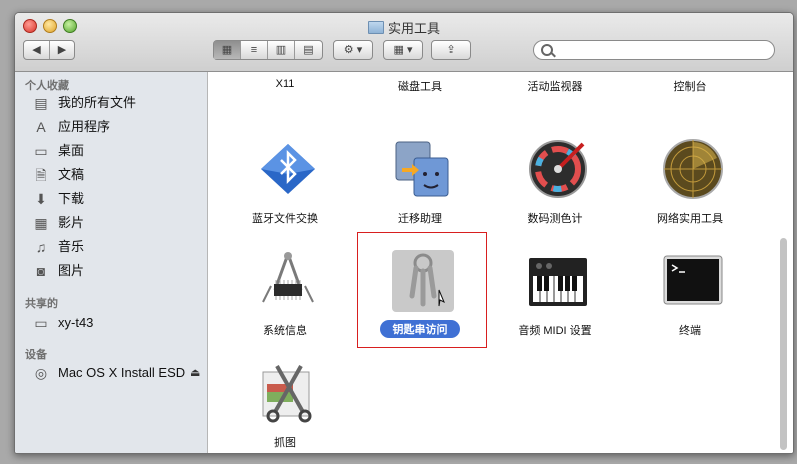 The width and height of the screenshot is (797, 464). I want to click on toolbar: 实用工具 ◀ ▶ ▦ ≡ ▥ ▤ ⚙ ▾ ▦ ▾ ⇪, so click(404, 42).